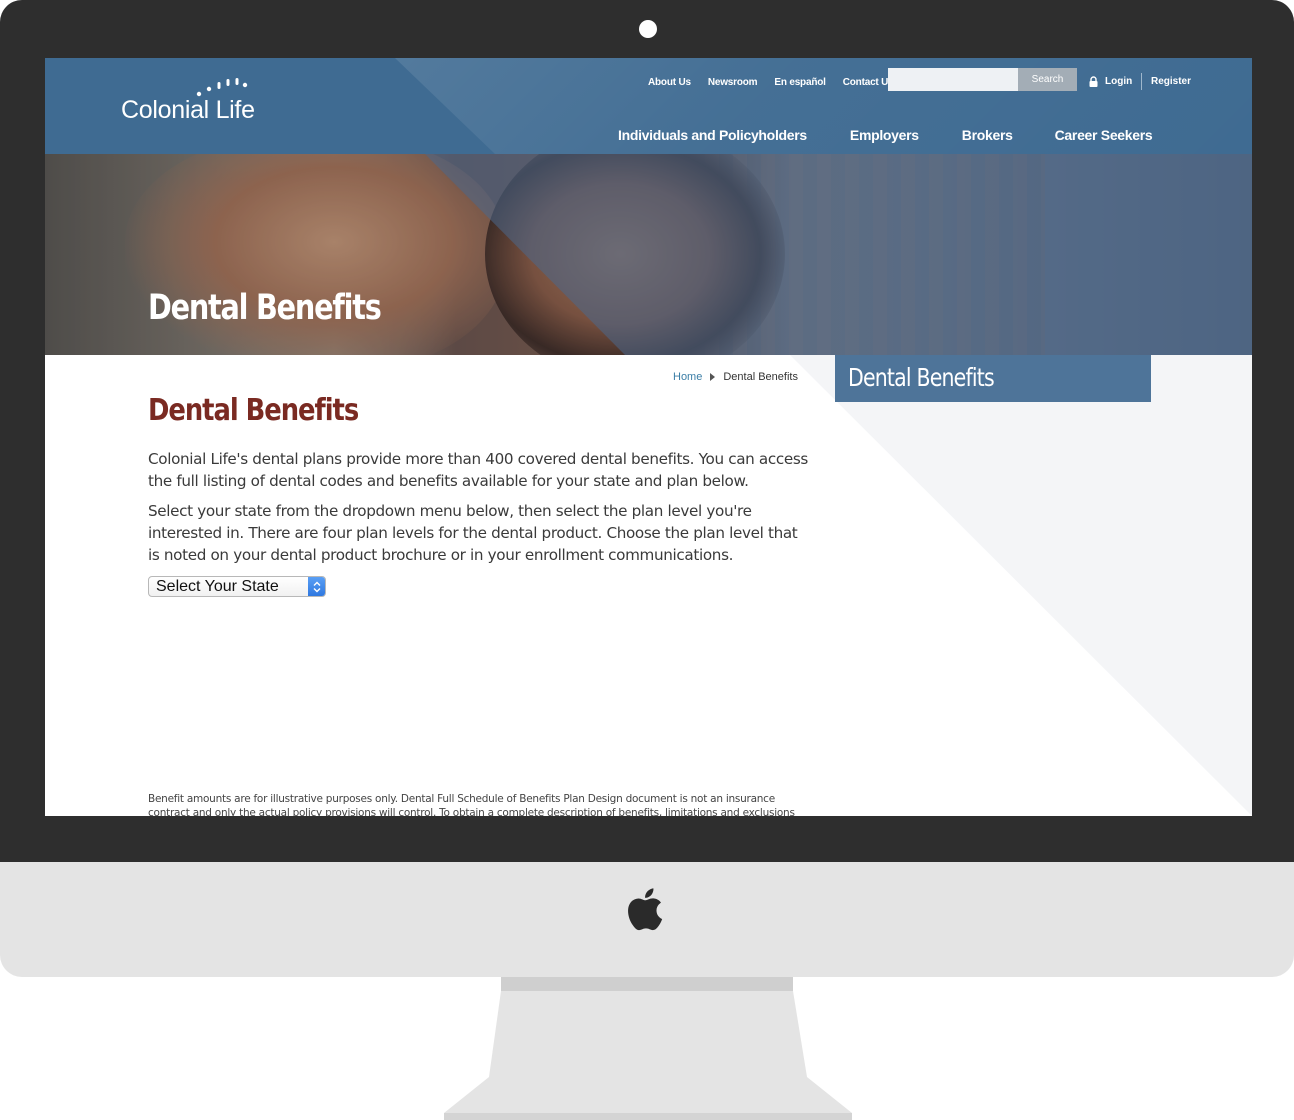  I want to click on search-button: Search, so click(1047, 79).